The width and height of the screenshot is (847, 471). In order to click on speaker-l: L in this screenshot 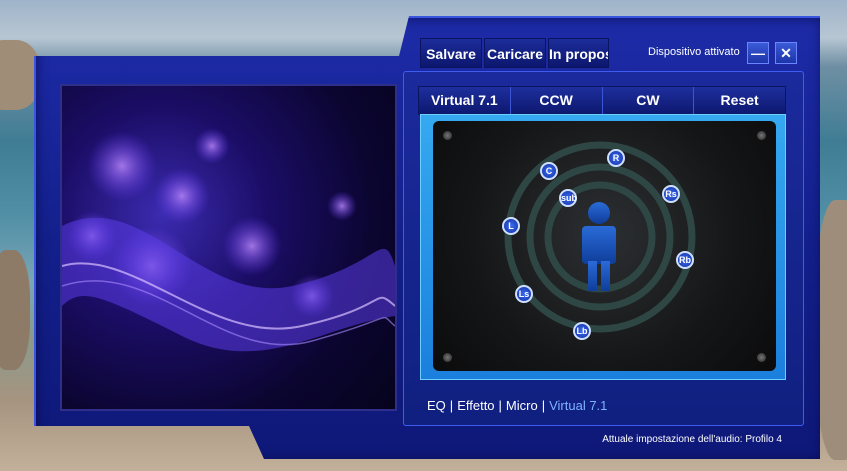, I will do `click(511, 226)`.